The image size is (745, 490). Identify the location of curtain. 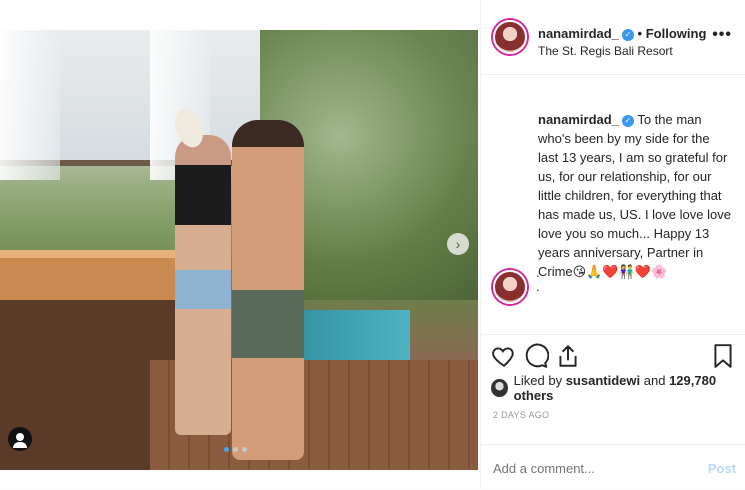
(30, 105).